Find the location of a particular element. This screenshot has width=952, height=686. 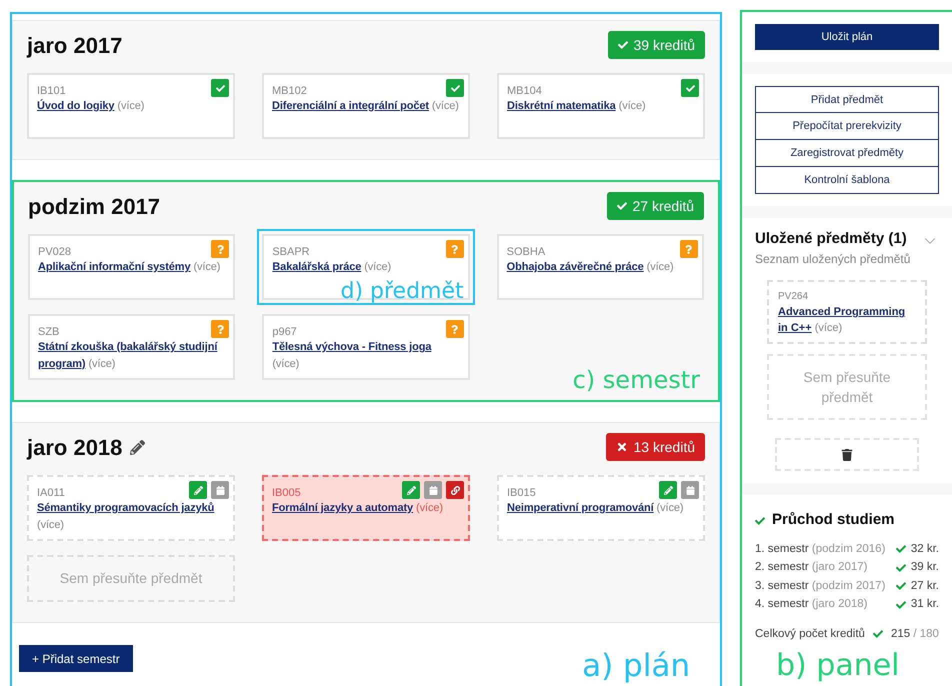

progress-title: Průchod studiem is located at coordinates (833, 520).